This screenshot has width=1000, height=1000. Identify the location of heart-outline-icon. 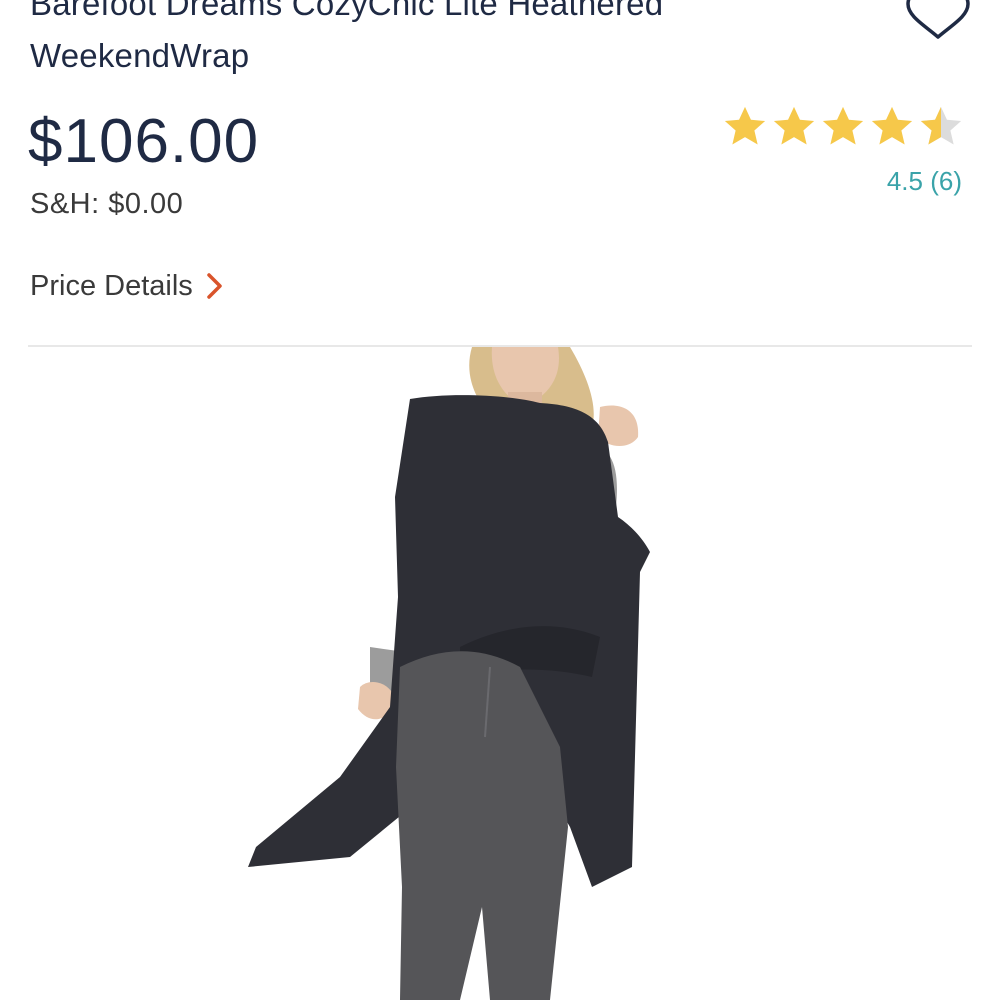
(938, 19).